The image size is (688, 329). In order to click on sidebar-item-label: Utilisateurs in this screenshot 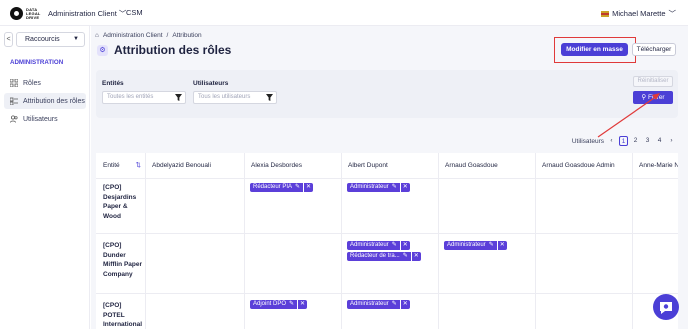, I will do `click(40, 119)`.